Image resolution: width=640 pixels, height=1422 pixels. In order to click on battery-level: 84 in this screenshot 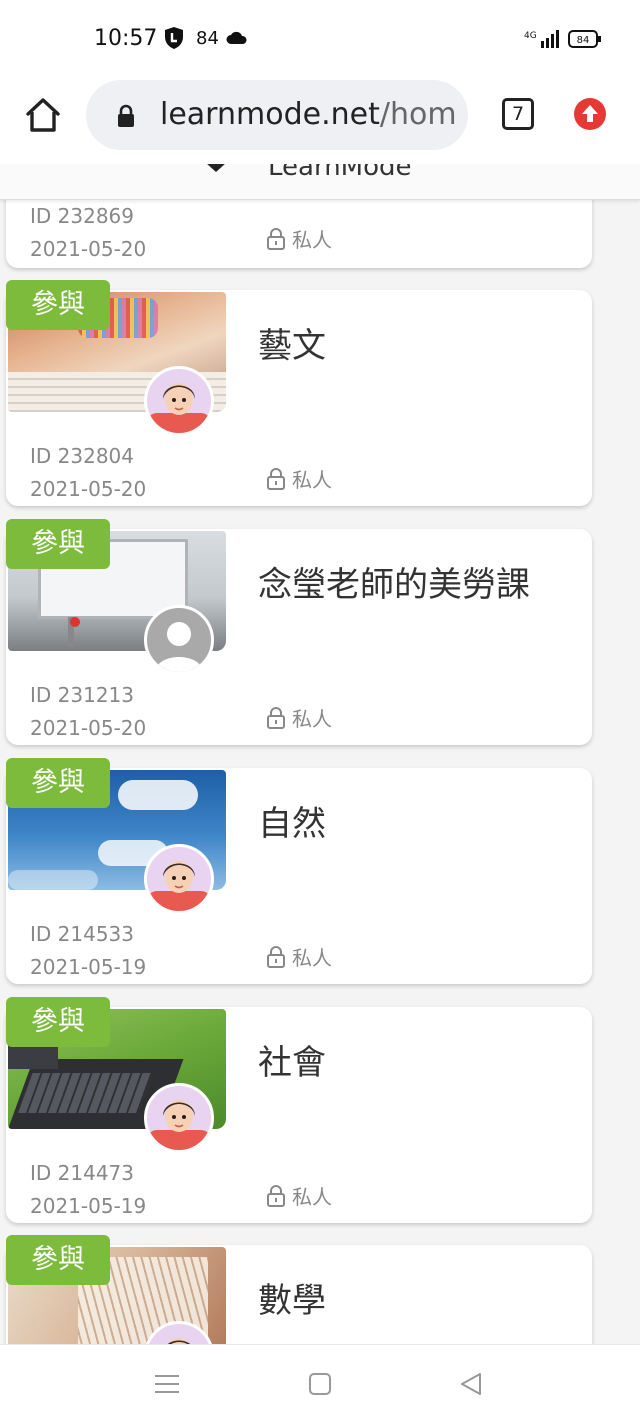, I will do `click(583, 40)`.